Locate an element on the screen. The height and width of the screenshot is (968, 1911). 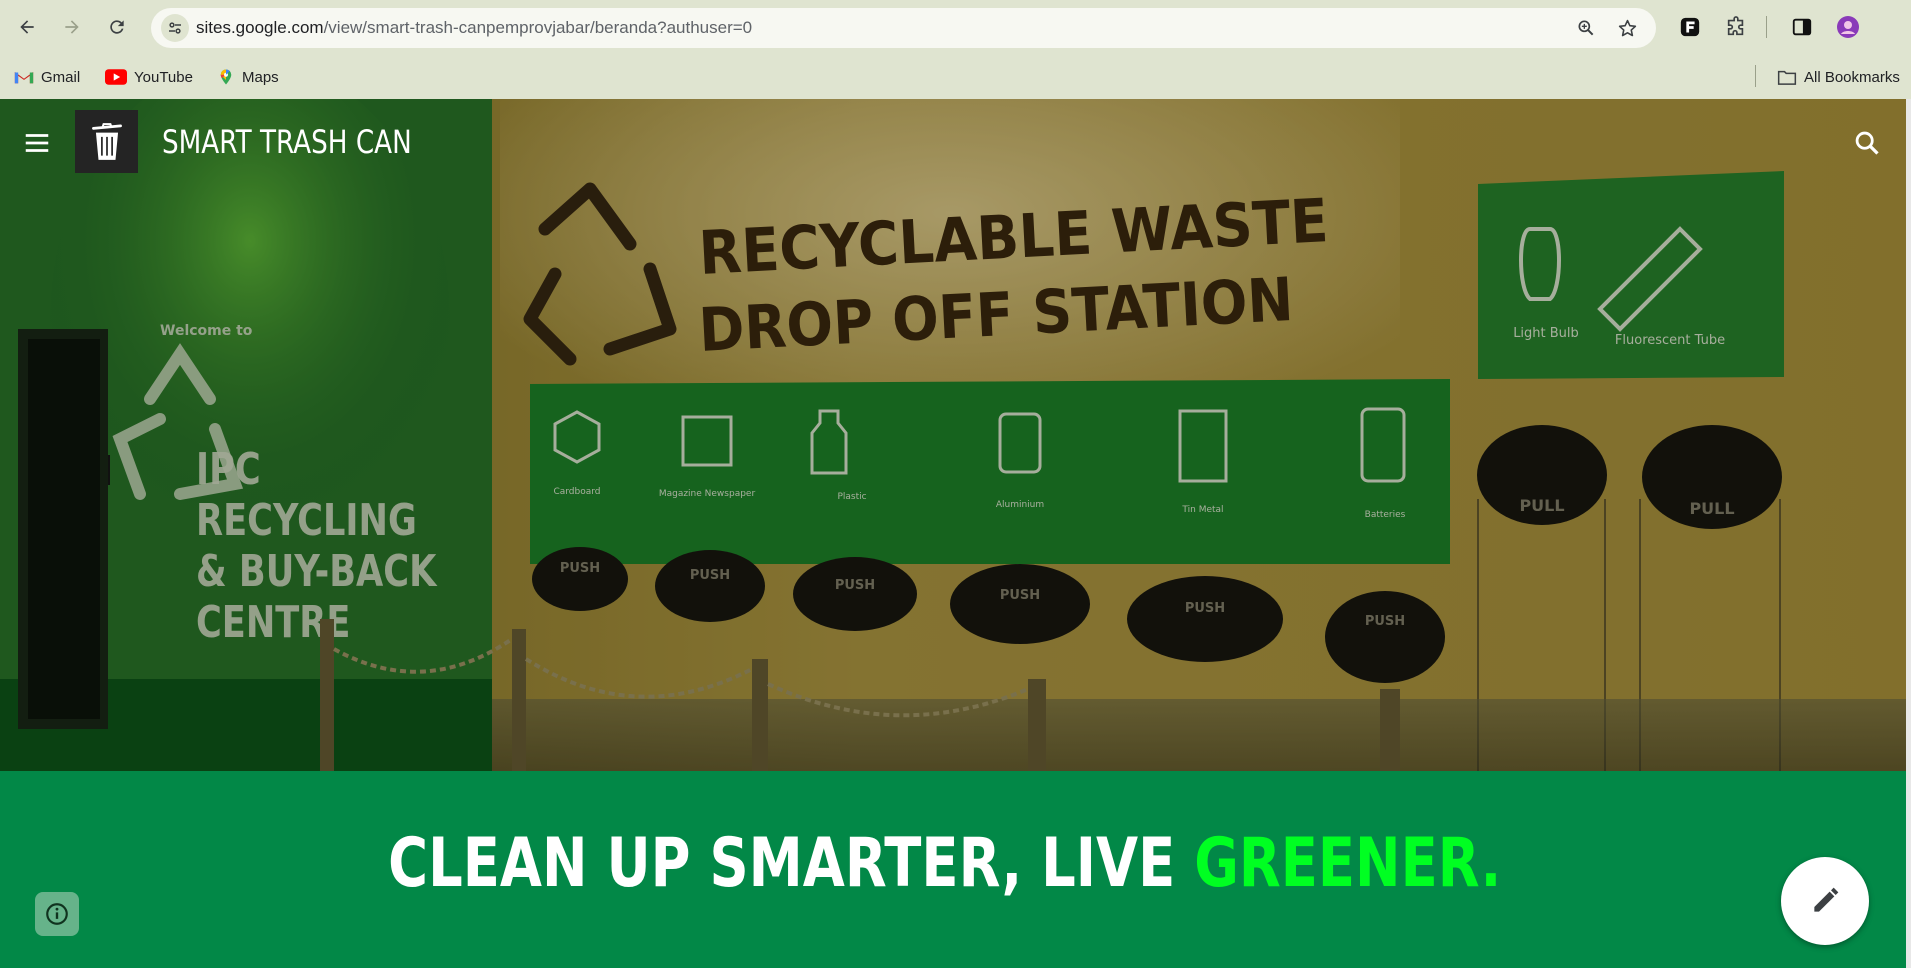
zoom-icon is located at coordinates (1586, 28).